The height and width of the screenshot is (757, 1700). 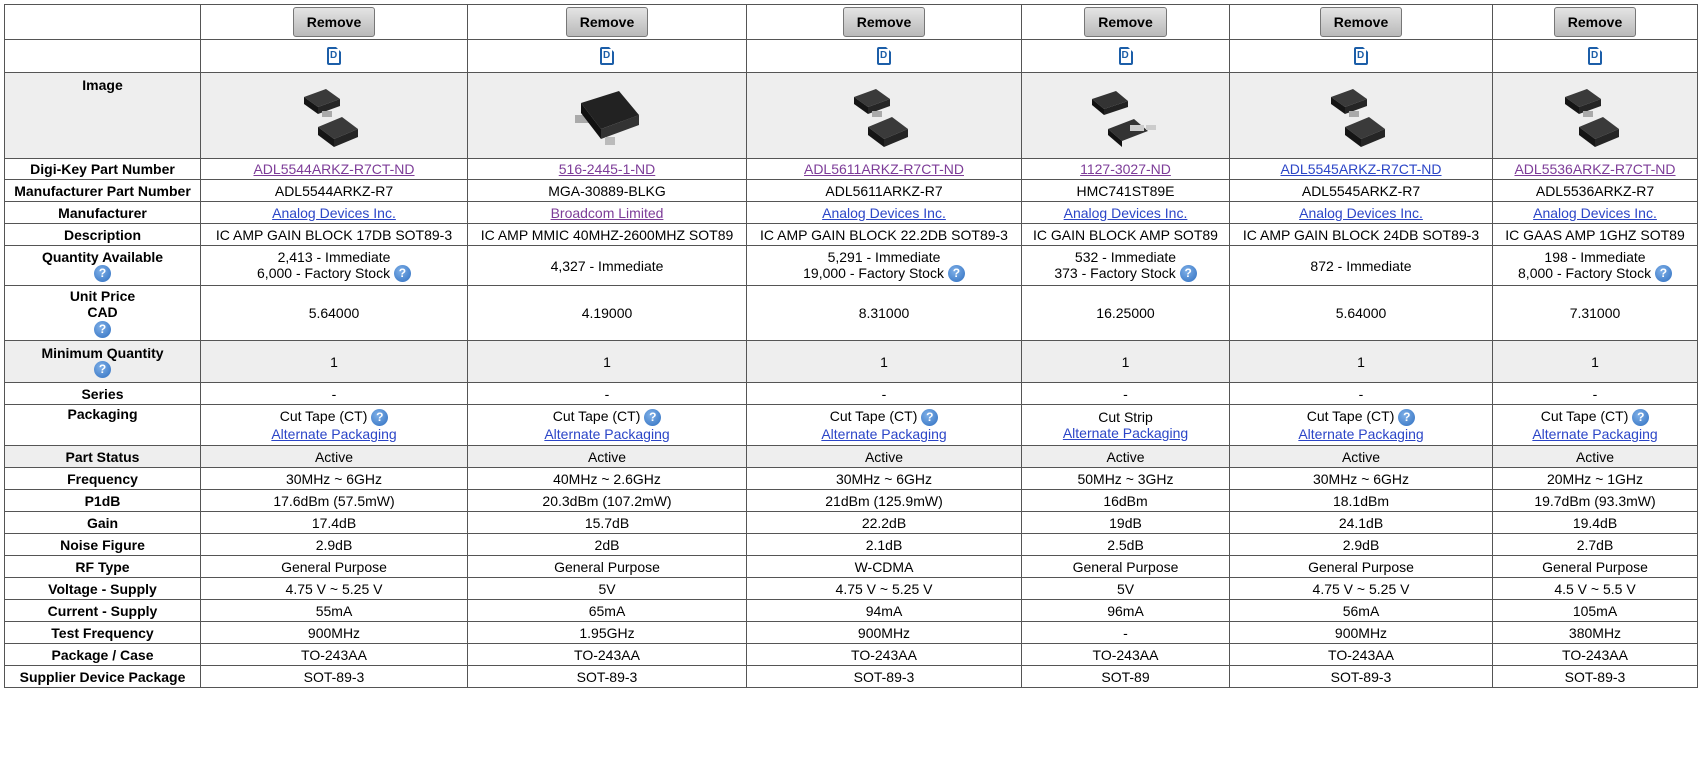 I want to click on package-case: TO-243AA, so click(x=334, y=654).